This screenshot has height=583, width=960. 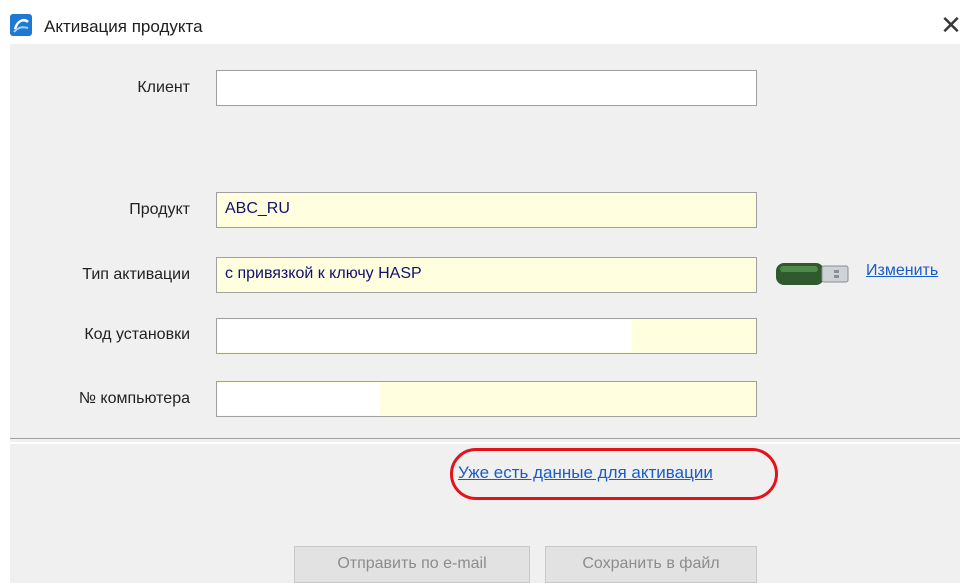 I want to click on change-activation-link: Изменить, so click(x=902, y=271).